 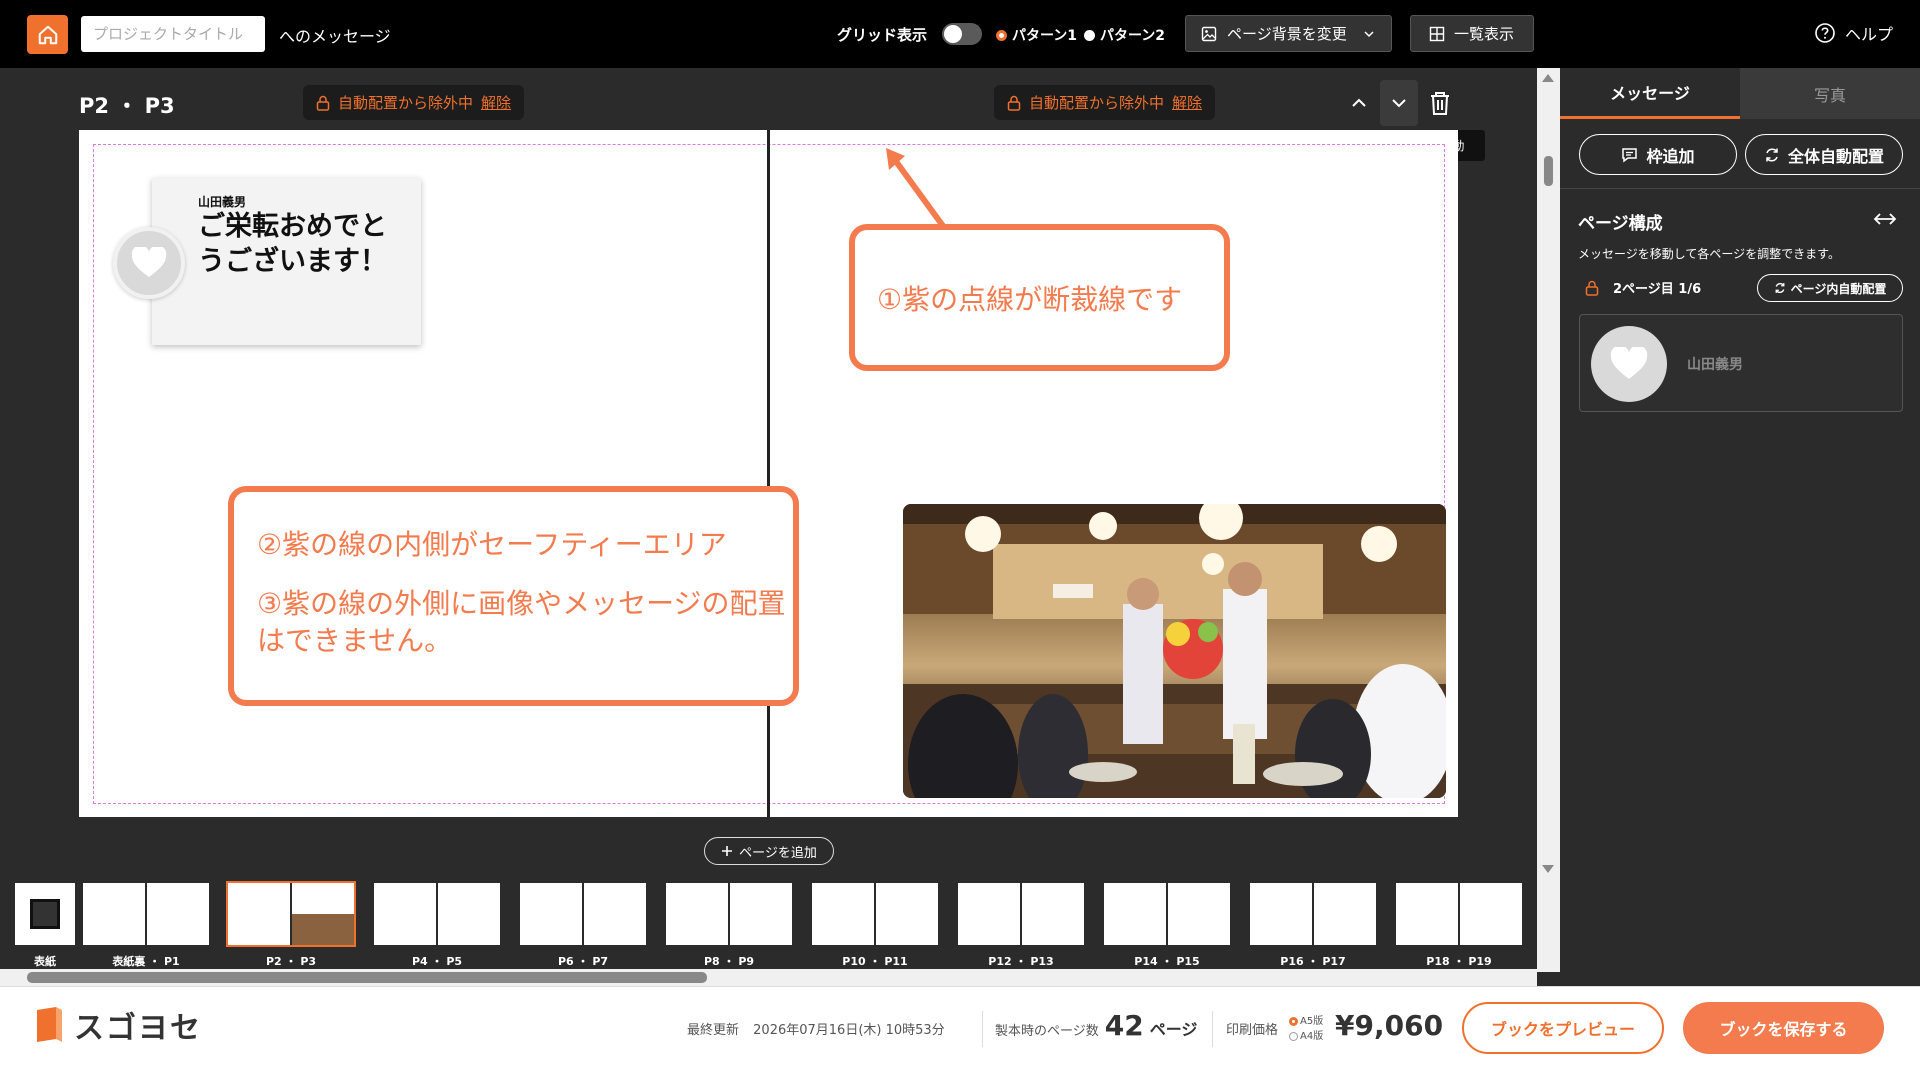 I want to click on prev-spread-button, so click(x=1359, y=103).